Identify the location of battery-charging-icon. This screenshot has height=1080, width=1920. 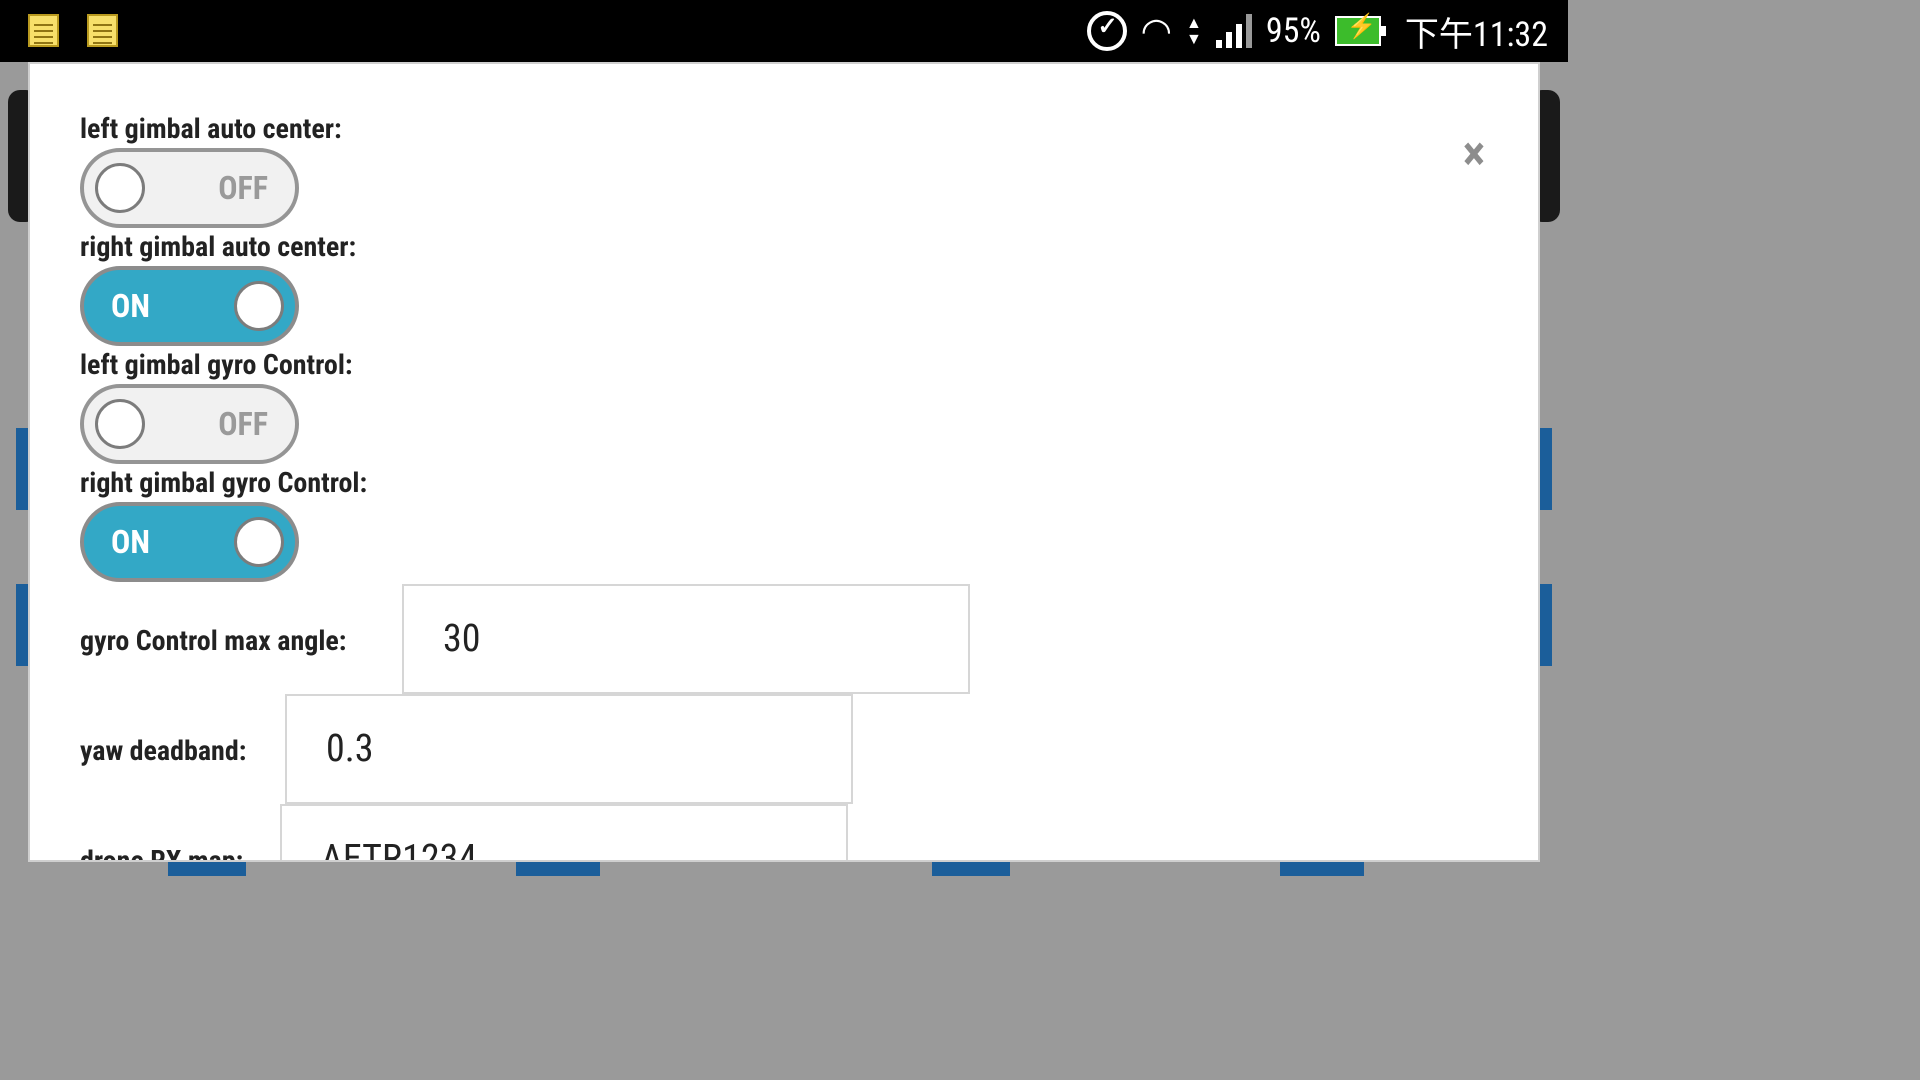
(1360, 29).